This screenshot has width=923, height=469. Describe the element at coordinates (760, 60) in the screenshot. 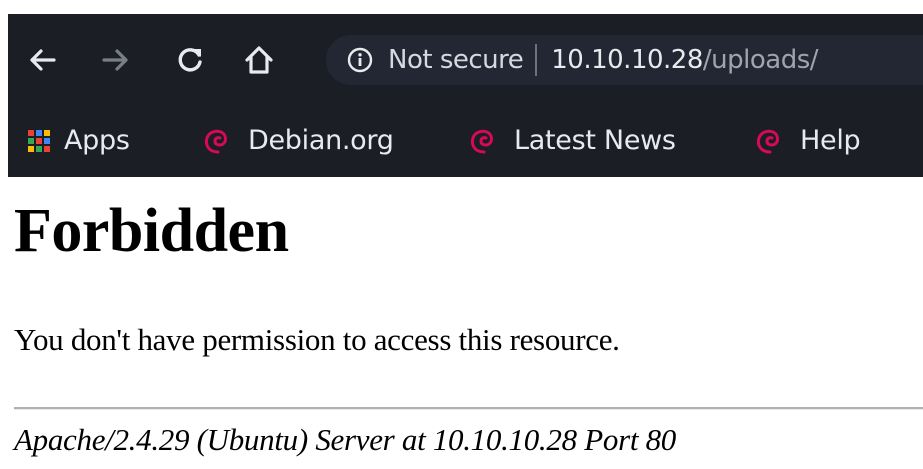

I see `url-path: /uploads/` at that location.